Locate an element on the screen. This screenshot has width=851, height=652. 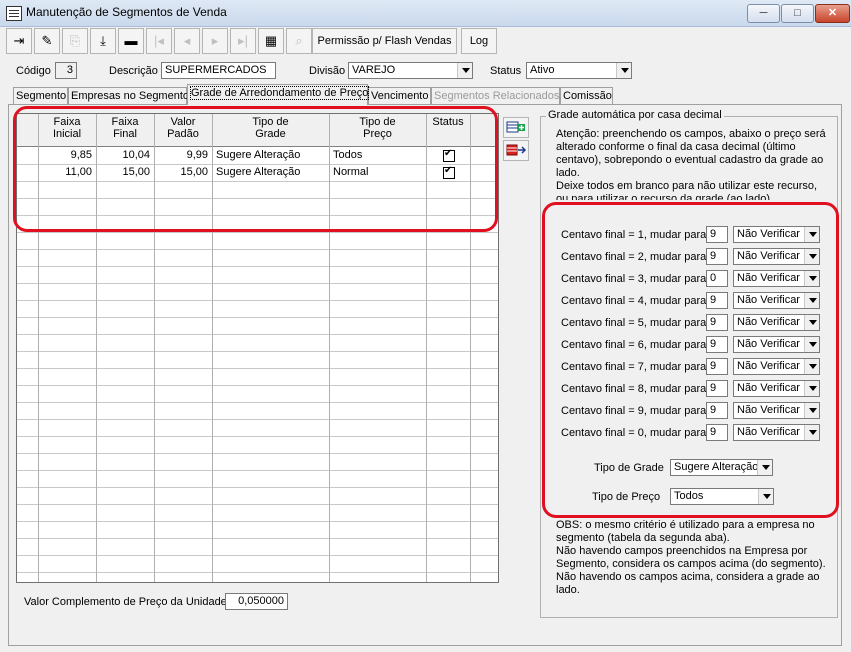
binoculars-search-icon: ⌕ is located at coordinates (299, 40).